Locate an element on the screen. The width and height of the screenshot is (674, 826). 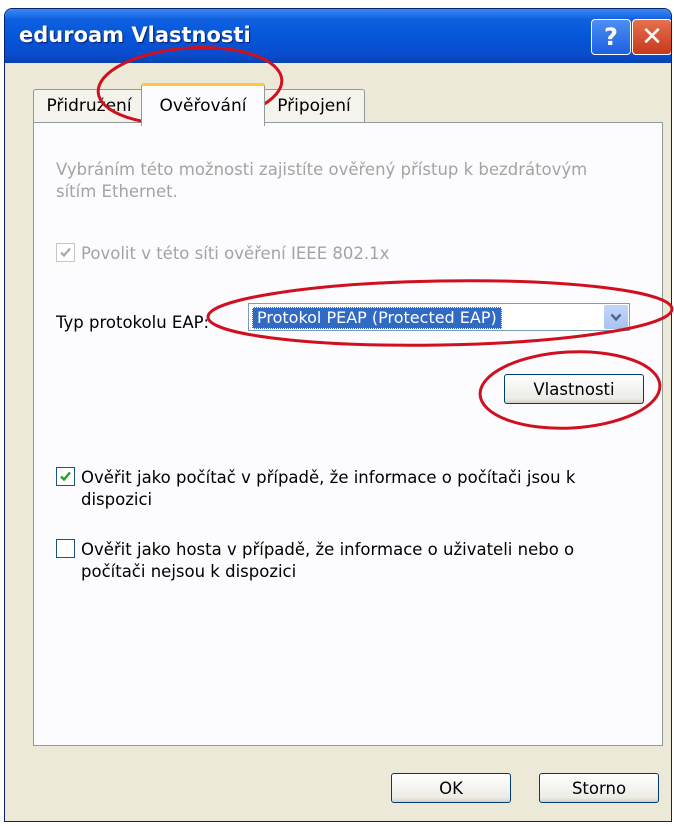
enable-8021x-checkbox is located at coordinates (65, 252).